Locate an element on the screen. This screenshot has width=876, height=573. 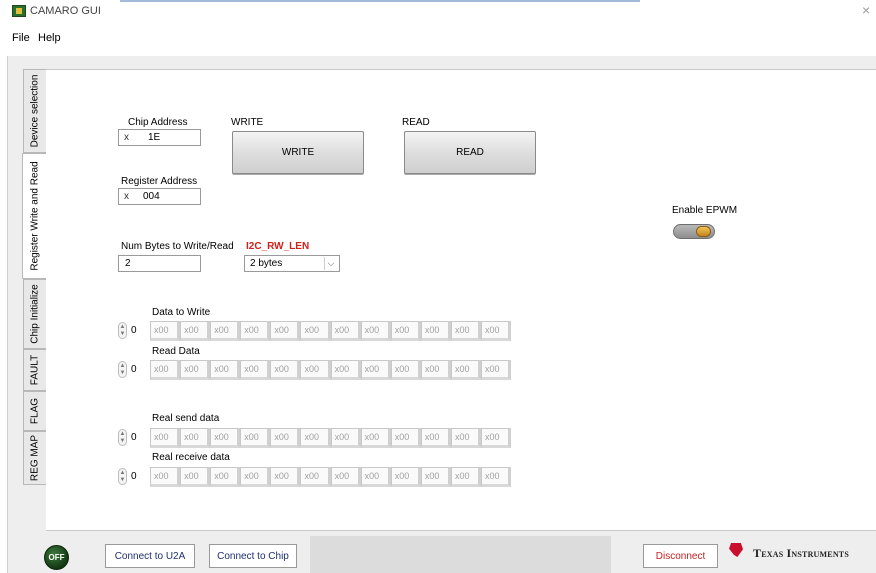
connect-u2a-button: Connect to U2A is located at coordinates (150, 556).